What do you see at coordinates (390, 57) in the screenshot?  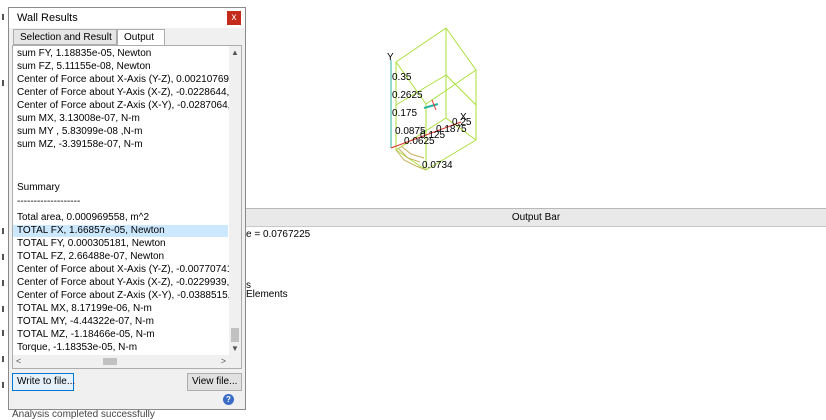 I see `axis-y-label: Y` at bounding box center [390, 57].